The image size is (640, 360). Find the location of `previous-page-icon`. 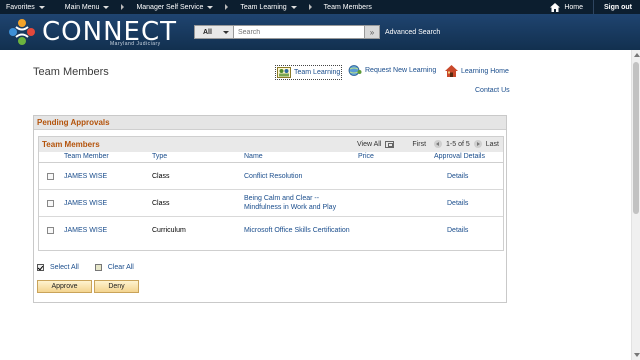

previous-page-icon is located at coordinates (438, 144).